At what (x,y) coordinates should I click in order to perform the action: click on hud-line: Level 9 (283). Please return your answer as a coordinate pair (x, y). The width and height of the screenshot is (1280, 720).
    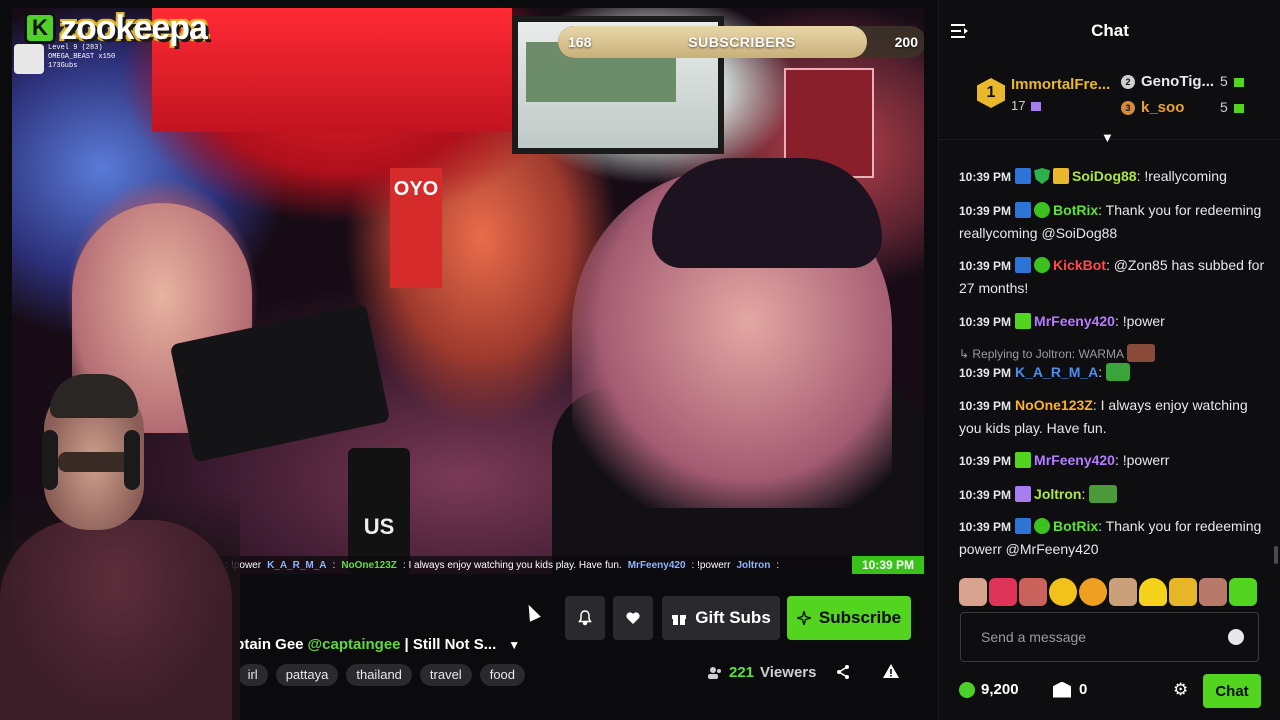
    Looking at the image, I should click on (75, 48).